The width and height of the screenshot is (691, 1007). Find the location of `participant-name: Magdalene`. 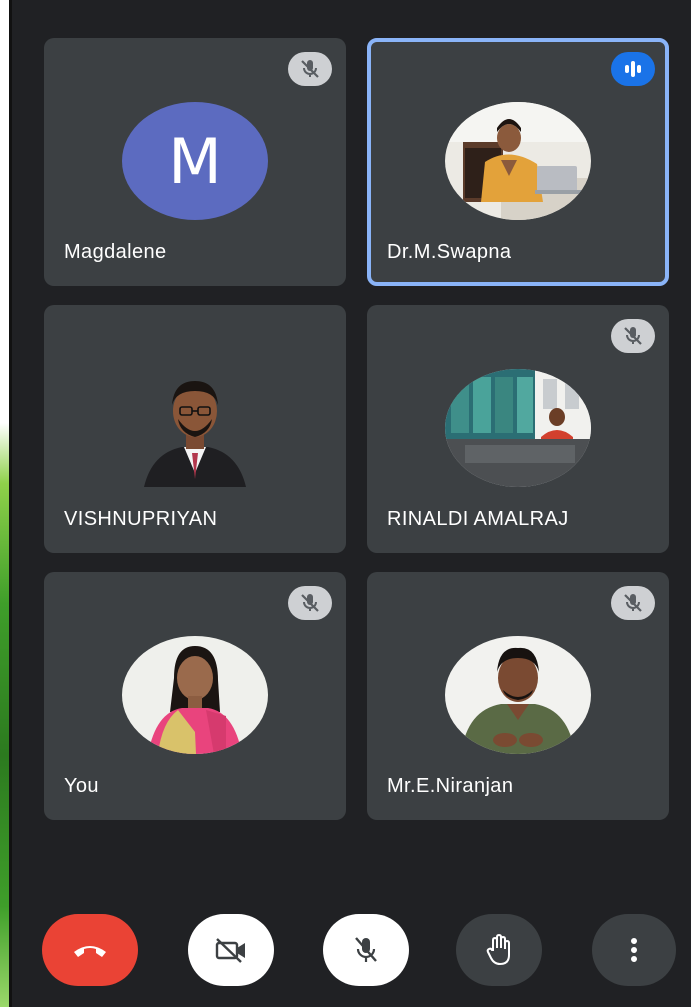

participant-name: Magdalene is located at coordinates (115, 252).